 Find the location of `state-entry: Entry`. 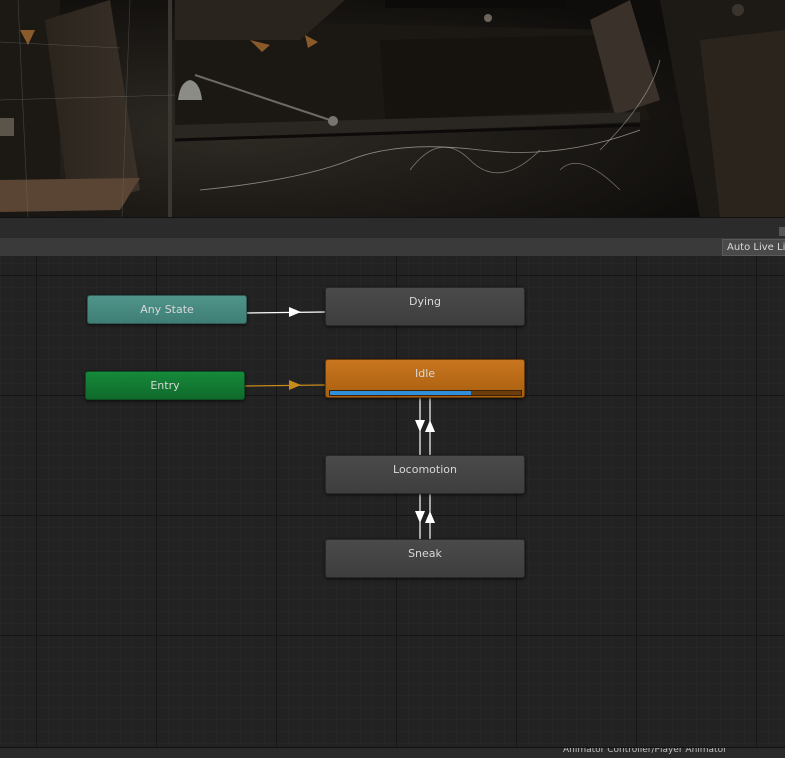

state-entry: Entry is located at coordinates (165, 385).